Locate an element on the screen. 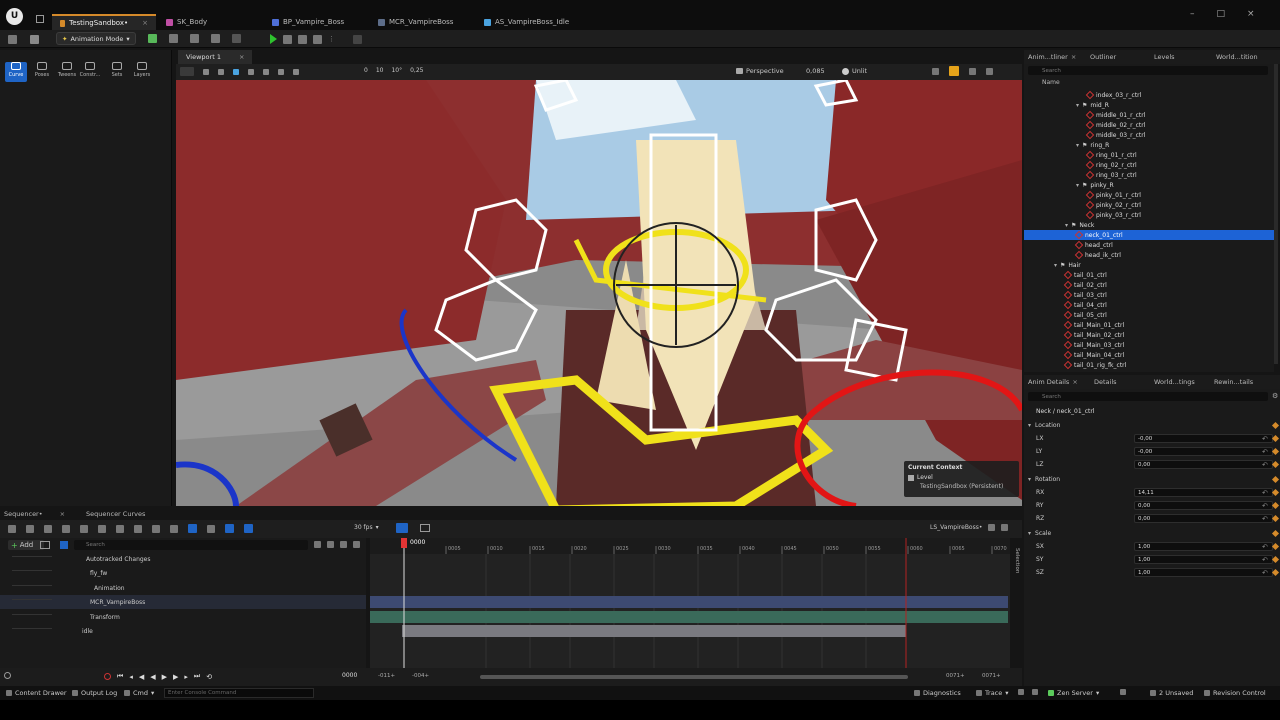 The image size is (1280, 720). collapse-icon is located at coordinates (317, 544).